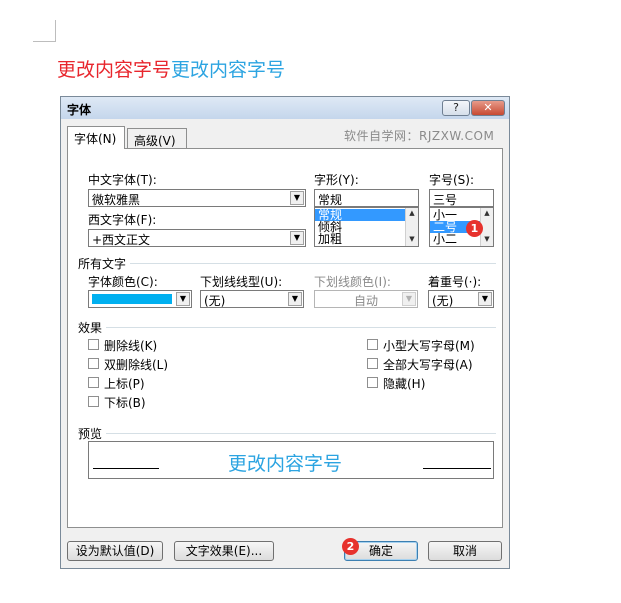  Describe the element at coordinates (90, 328) in the screenshot. I see `effects-section-title: 效果` at that location.